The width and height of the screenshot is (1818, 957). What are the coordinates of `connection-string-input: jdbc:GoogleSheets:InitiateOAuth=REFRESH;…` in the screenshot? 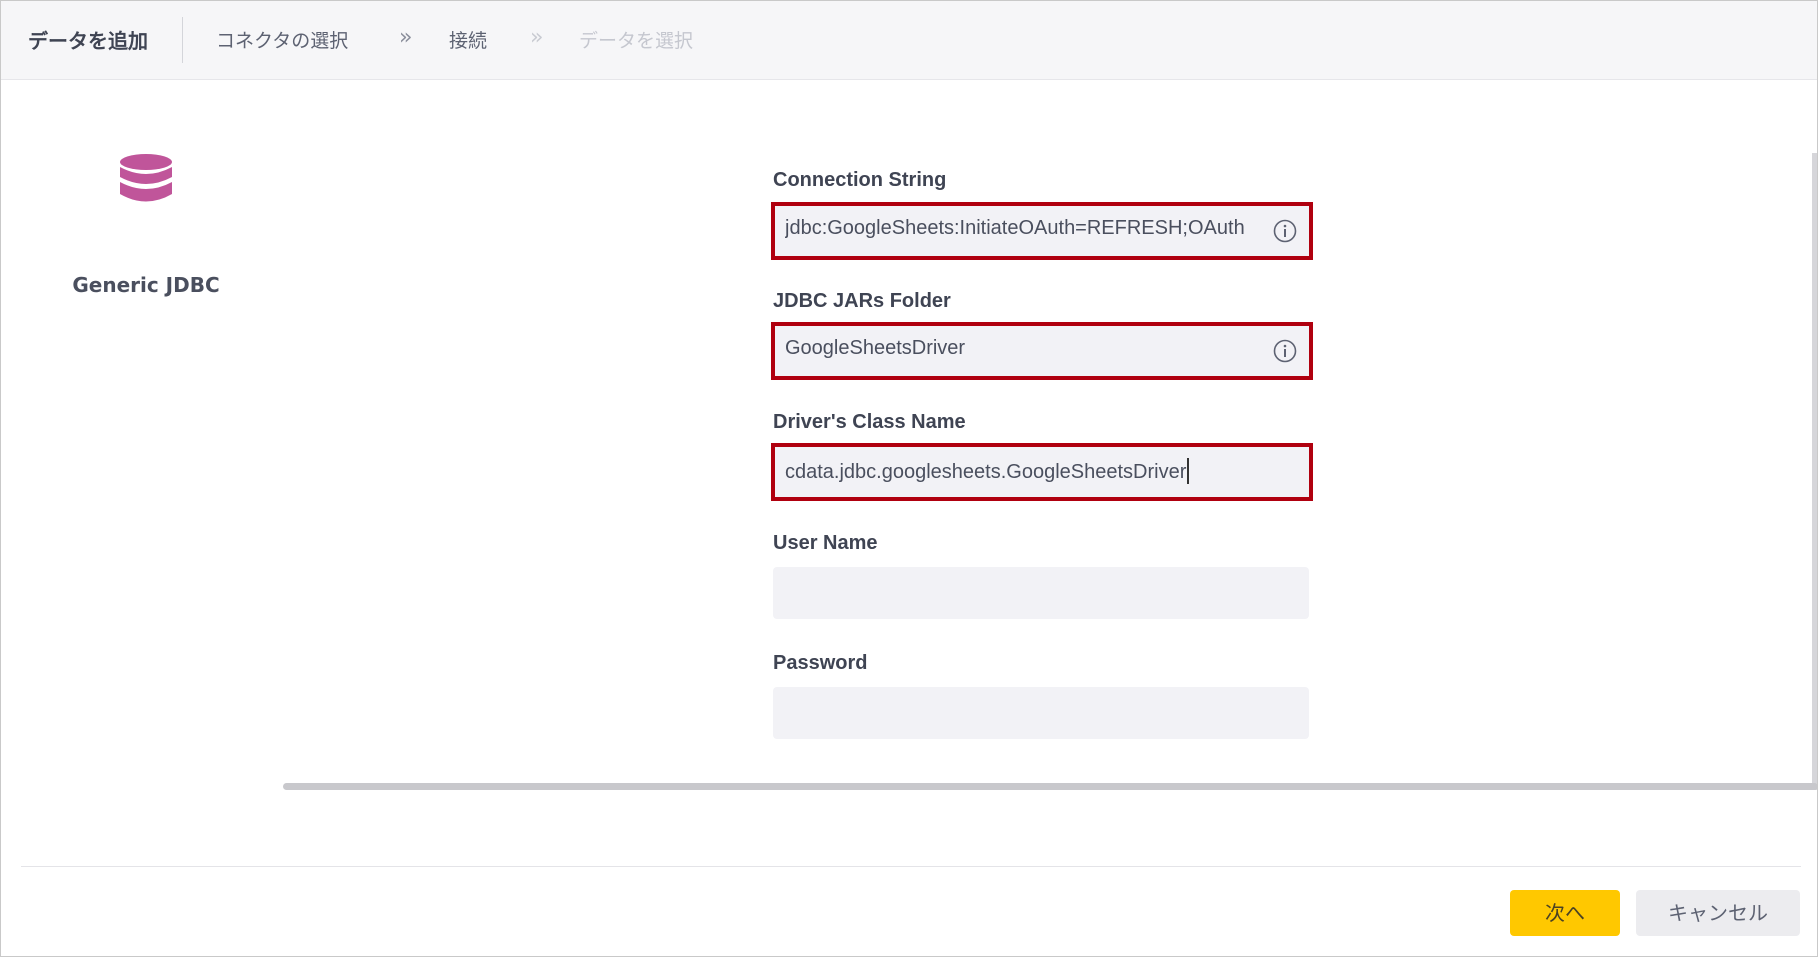 It's located at (1042, 231).